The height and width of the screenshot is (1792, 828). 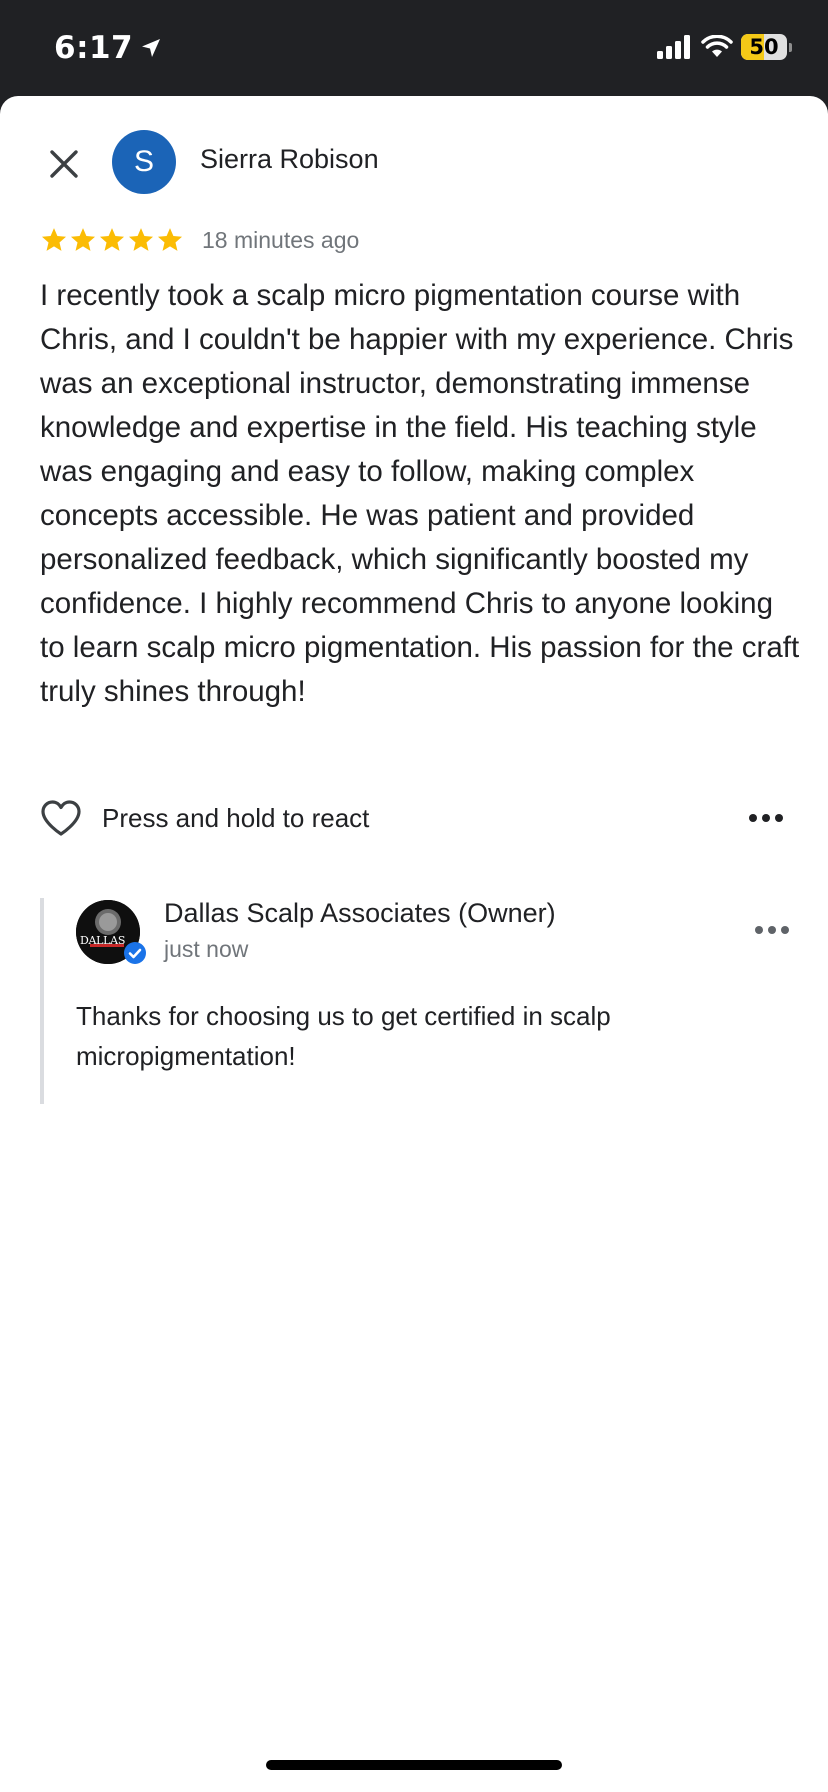 I want to click on review-time: 18 minutes ago, so click(x=281, y=239).